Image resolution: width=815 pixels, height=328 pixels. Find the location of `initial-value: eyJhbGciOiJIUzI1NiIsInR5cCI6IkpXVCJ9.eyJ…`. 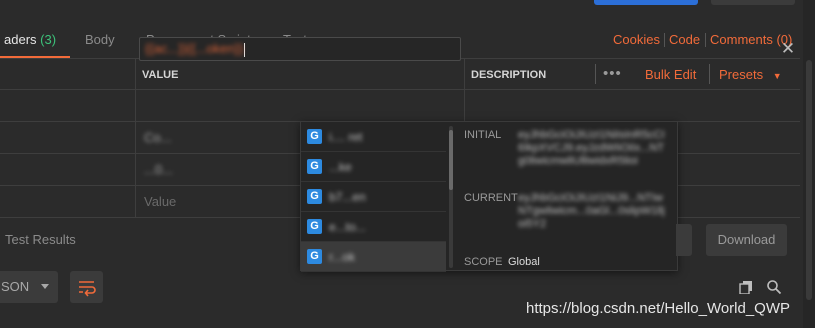

initial-value: eyJhbGciOiJIUzI1NiIsInR5cCI6IkpXVCJ9.eyJ… is located at coordinates (591, 148).